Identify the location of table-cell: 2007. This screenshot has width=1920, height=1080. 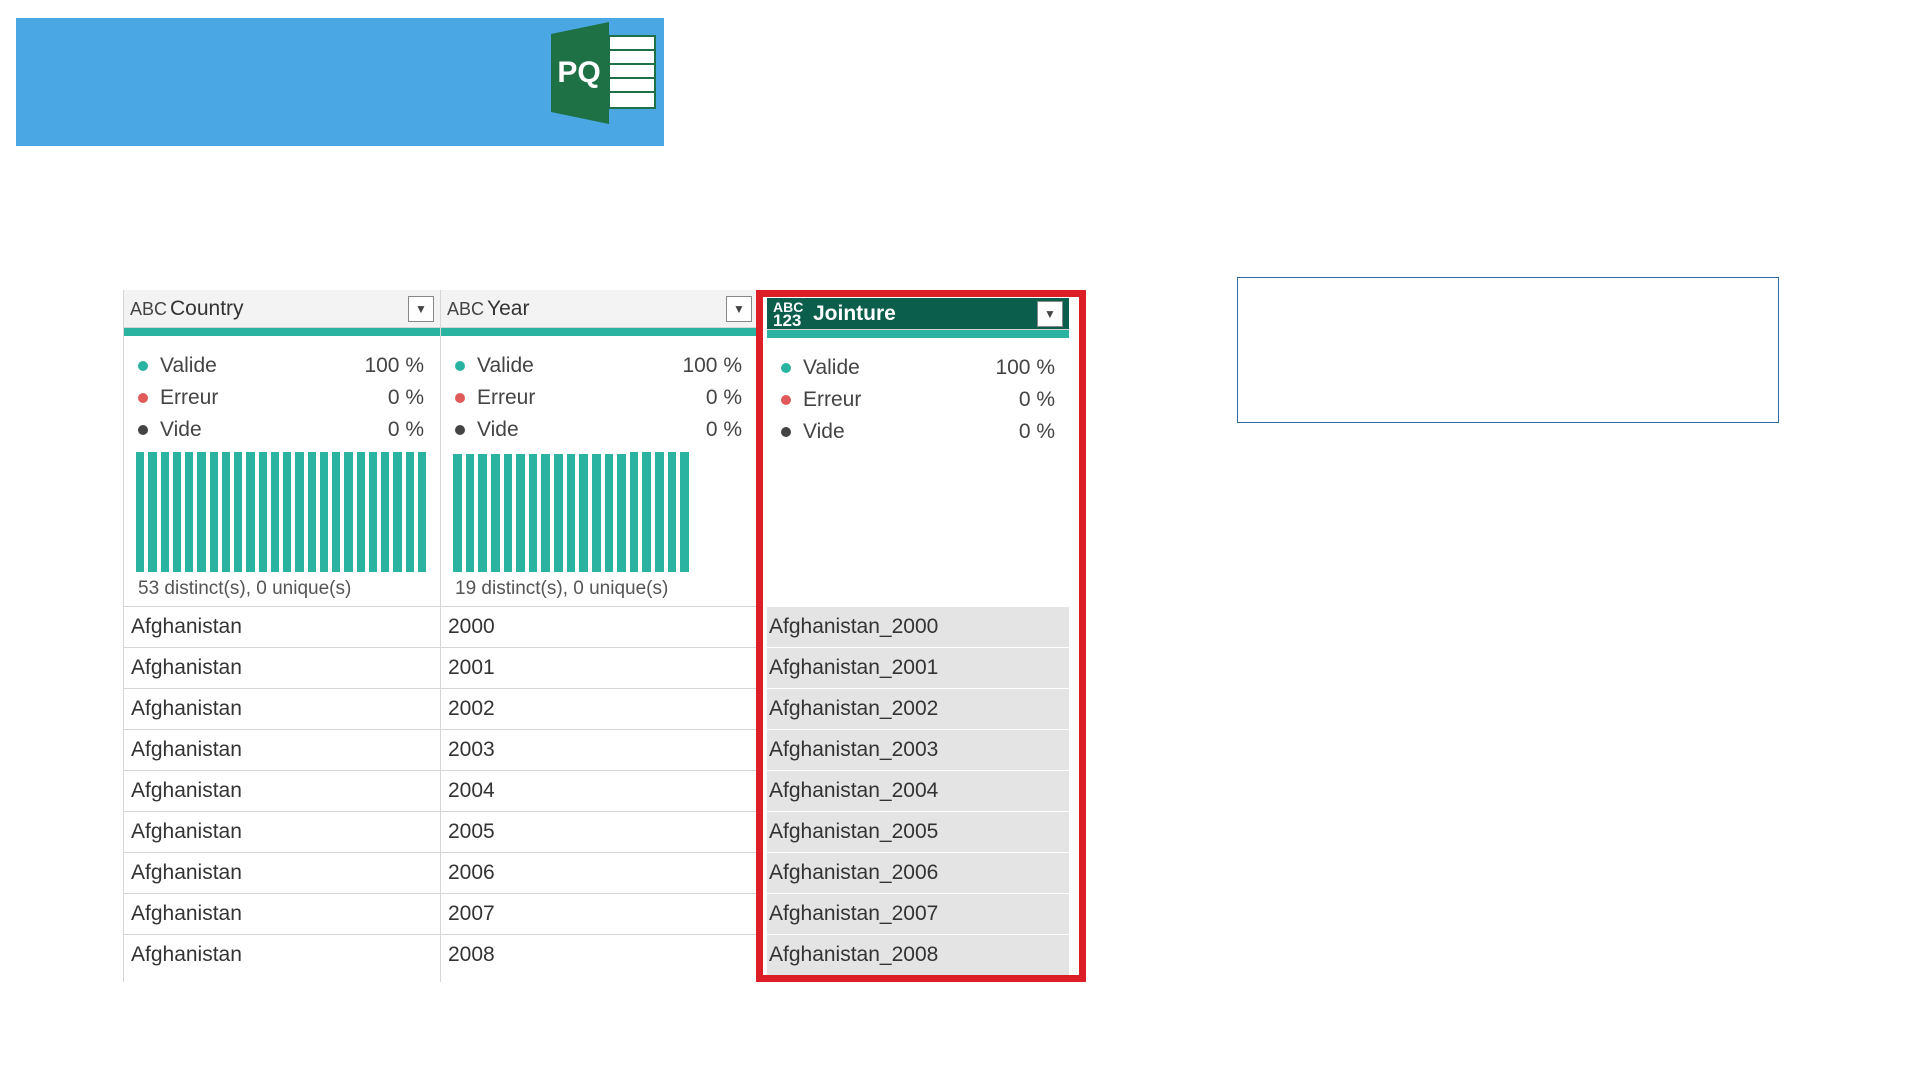
(599, 913).